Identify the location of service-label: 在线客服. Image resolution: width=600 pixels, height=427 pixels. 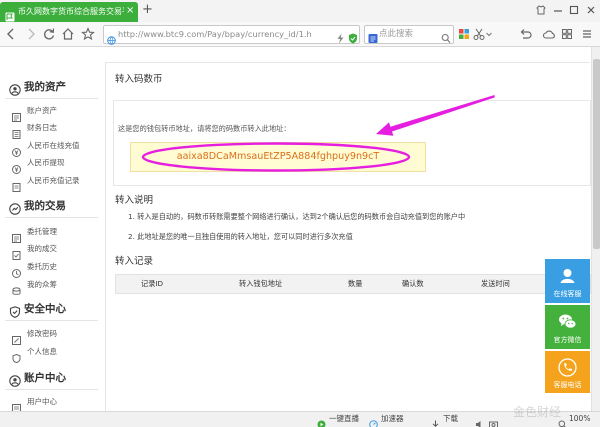
(567, 294).